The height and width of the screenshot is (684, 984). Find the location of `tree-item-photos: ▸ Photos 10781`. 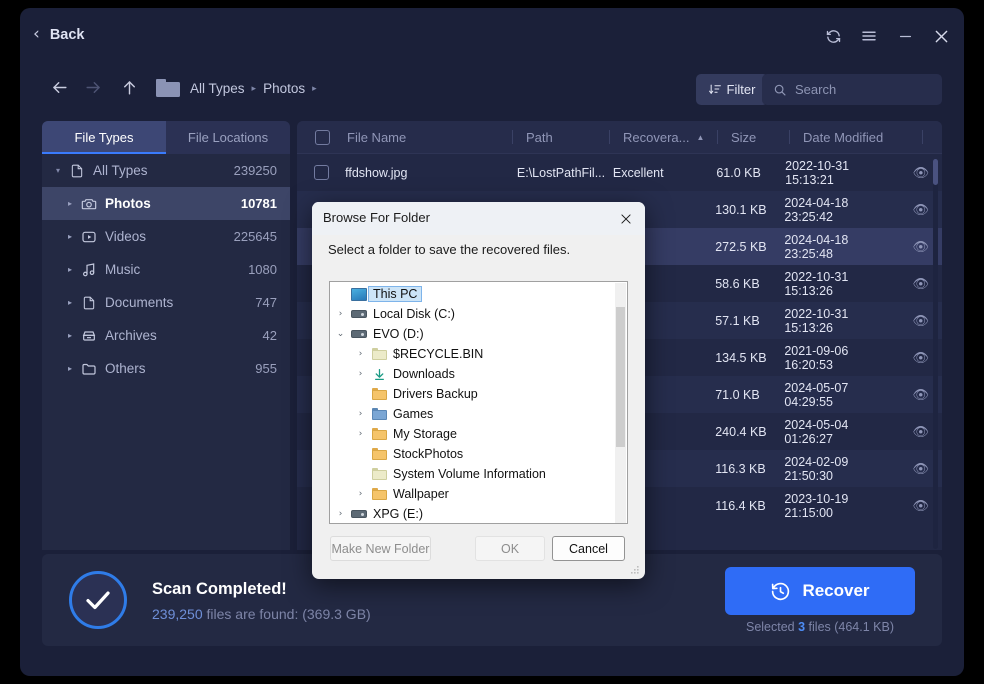

tree-item-photos: ▸ Photos 10781 is located at coordinates (166, 203).